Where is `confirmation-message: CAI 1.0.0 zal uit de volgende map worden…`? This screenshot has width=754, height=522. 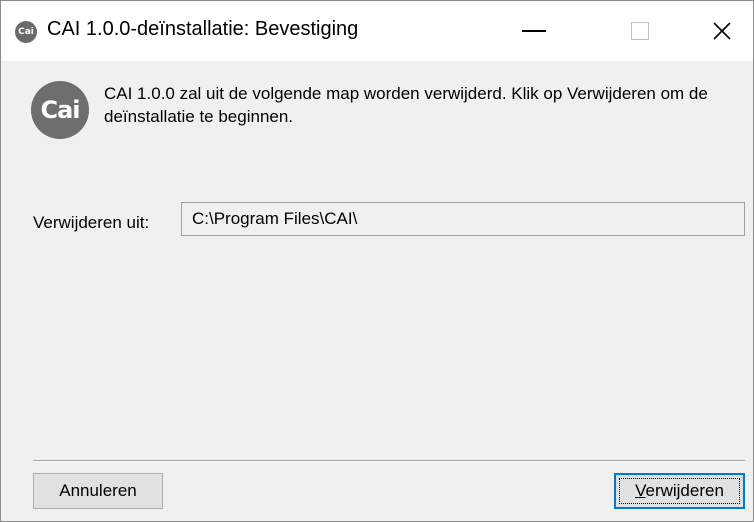 confirmation-message: CAI 1.0.0 zal uit de volgende map worden… is located at coordinates (406, 105).